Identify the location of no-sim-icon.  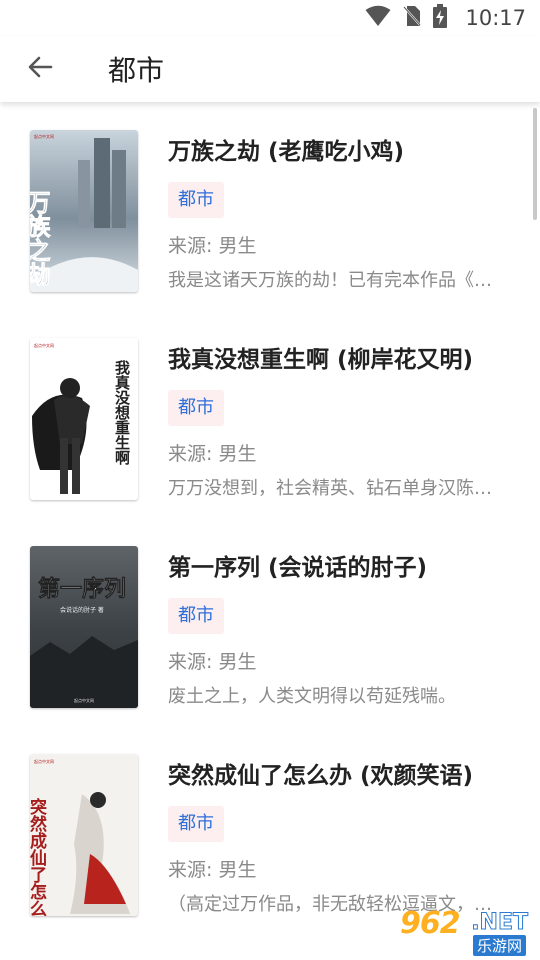
(412, 18).